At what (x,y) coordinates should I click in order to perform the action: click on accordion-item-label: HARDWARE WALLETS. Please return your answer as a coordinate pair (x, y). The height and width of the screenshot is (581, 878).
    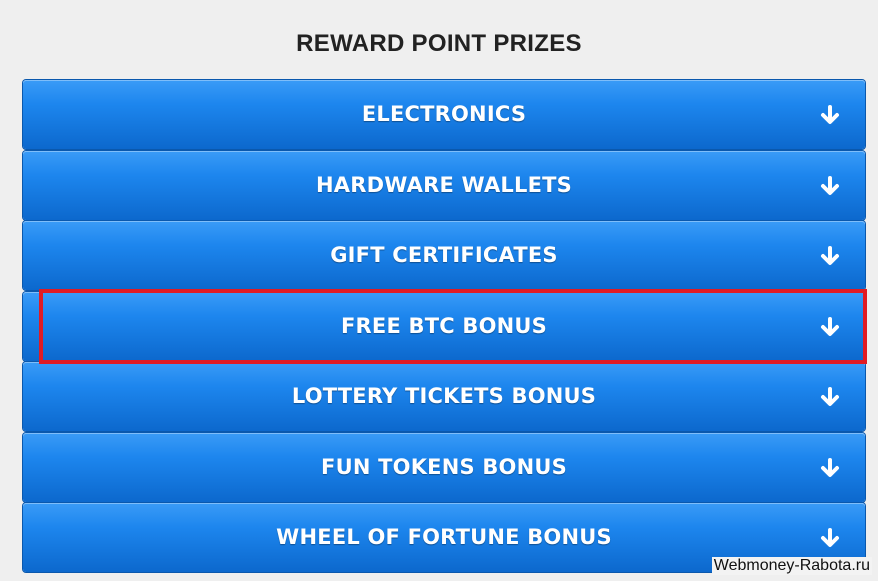
    Looking at the image, I should click on (444, 184).